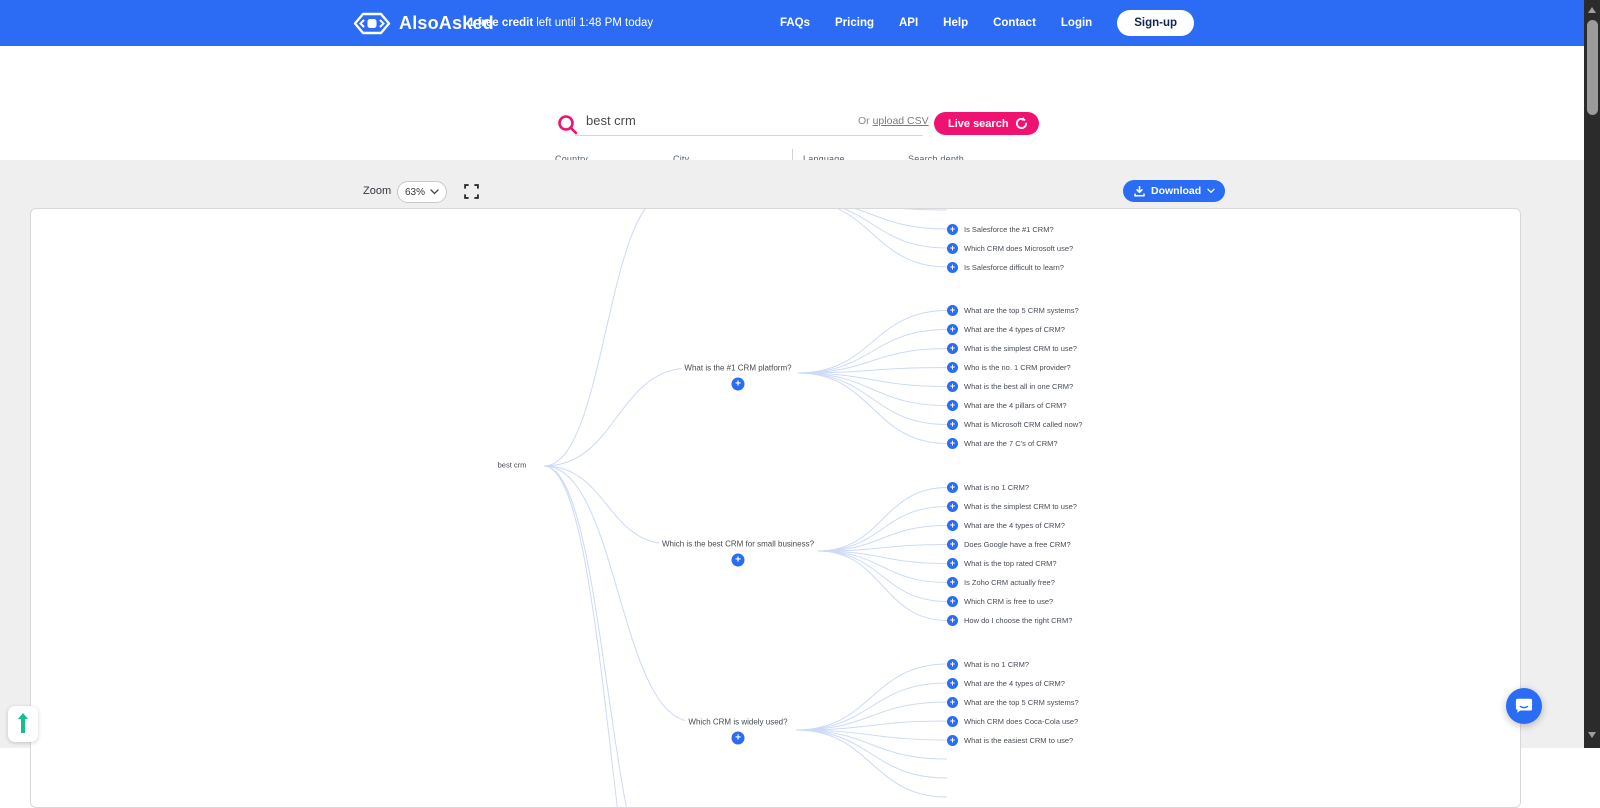 This screenshot has height=808, width=1600. I want to click on nav-help: Help, so click(955, 23).